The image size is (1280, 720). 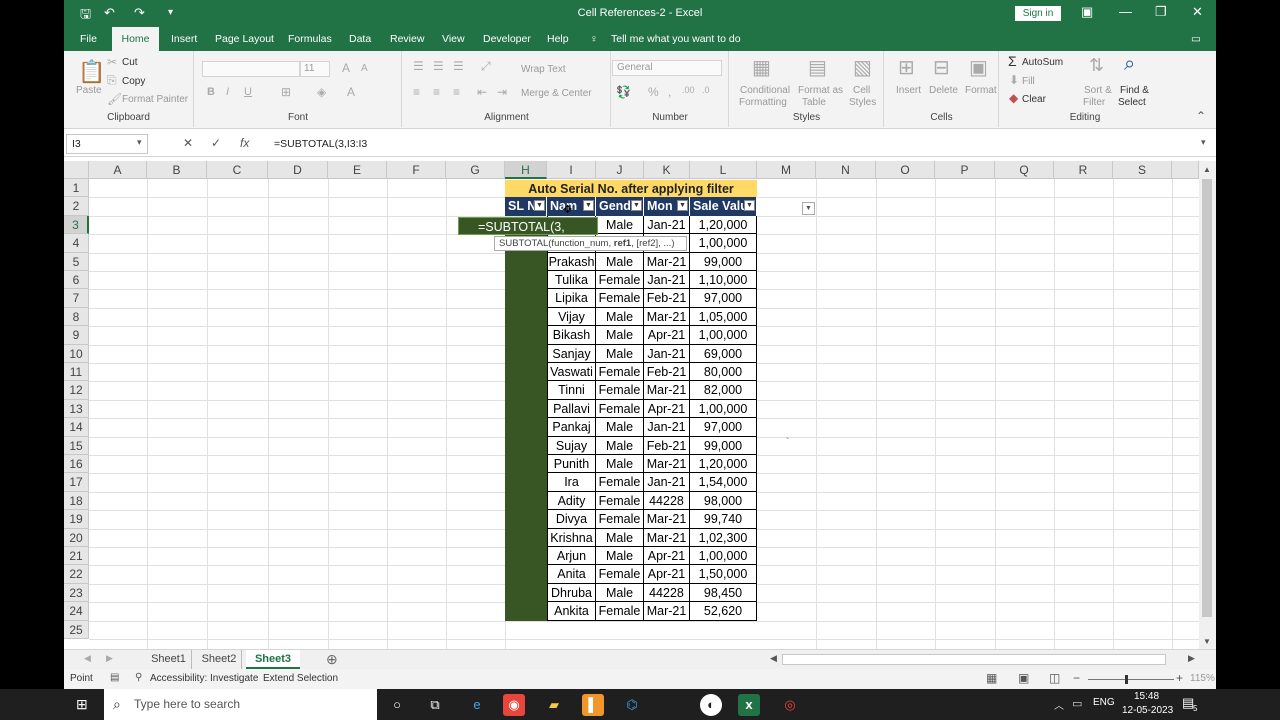 I want to click on tab-page-layout: Page Layout, so click(x=244, y=39).